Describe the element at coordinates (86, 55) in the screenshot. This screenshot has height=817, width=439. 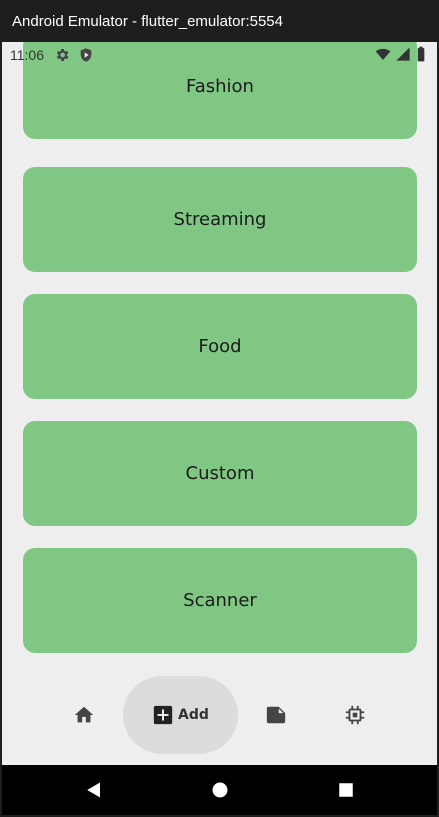
I see `shield-icon` at that location.